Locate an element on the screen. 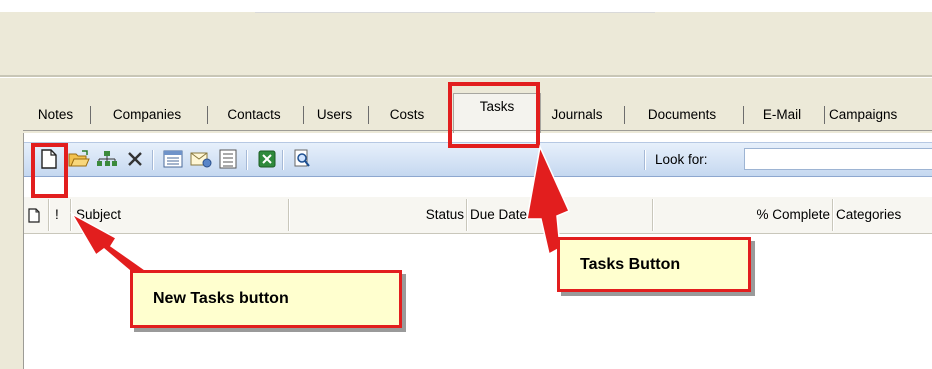 The image size is (932, 369). tasks-button-callout: Tasks Button is located at coordinates (654, 264).